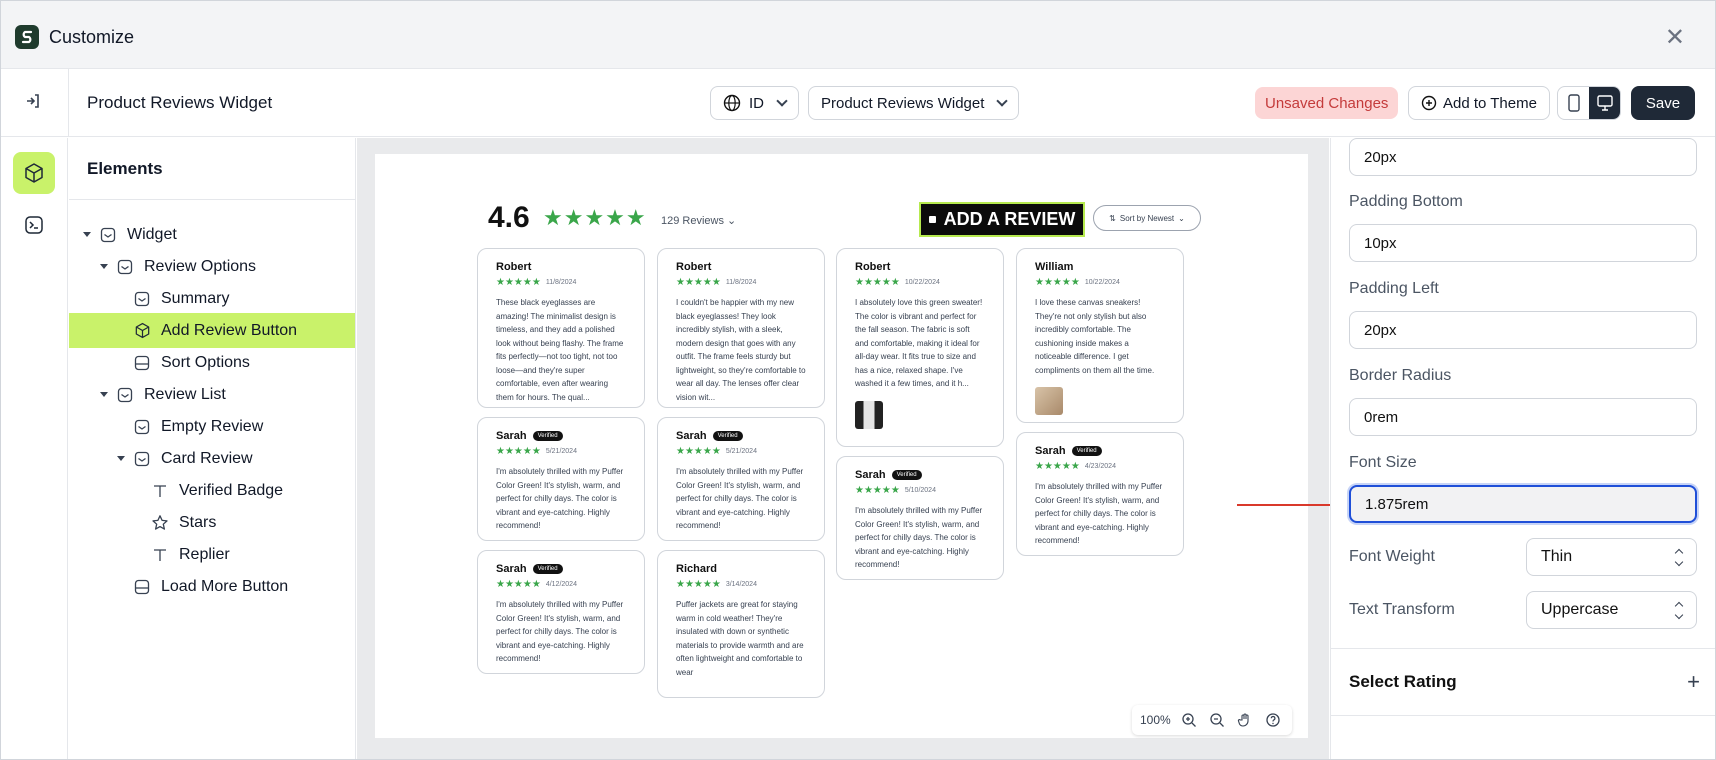 The image size is (1716, 760). I want to click on text-transform-select: Uppercase, so click(1611, 610).